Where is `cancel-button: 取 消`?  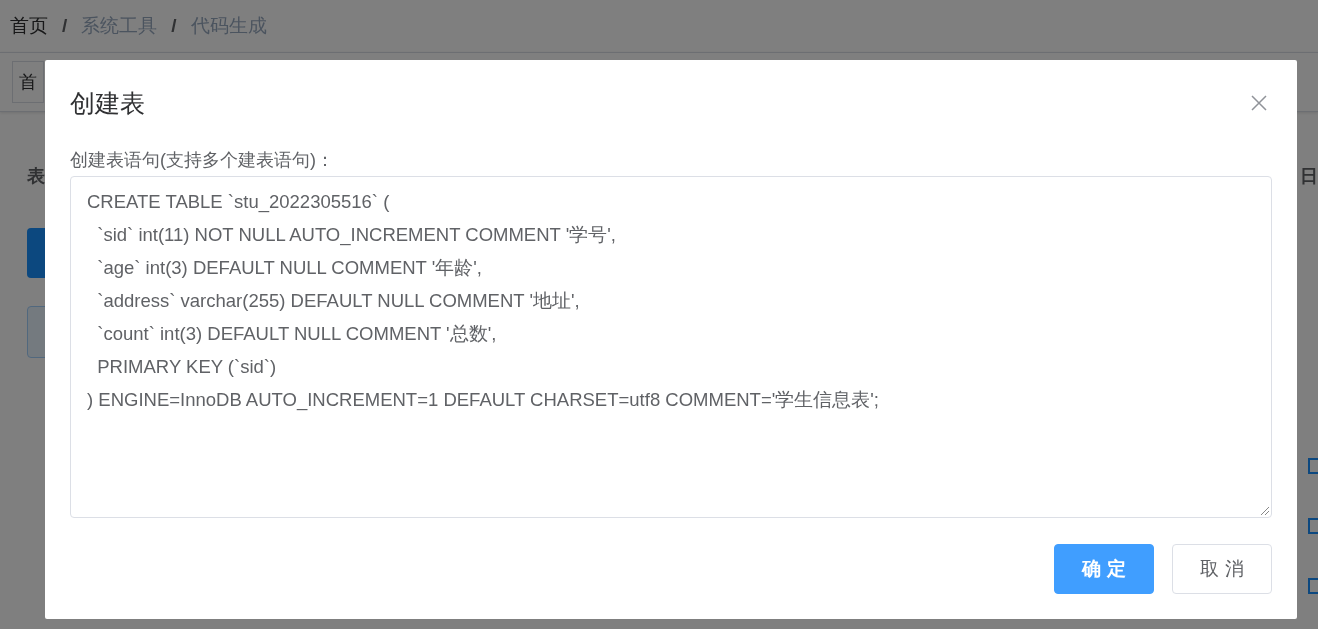 cancel-button: 取 消 is located at coordinates (1222, 569).